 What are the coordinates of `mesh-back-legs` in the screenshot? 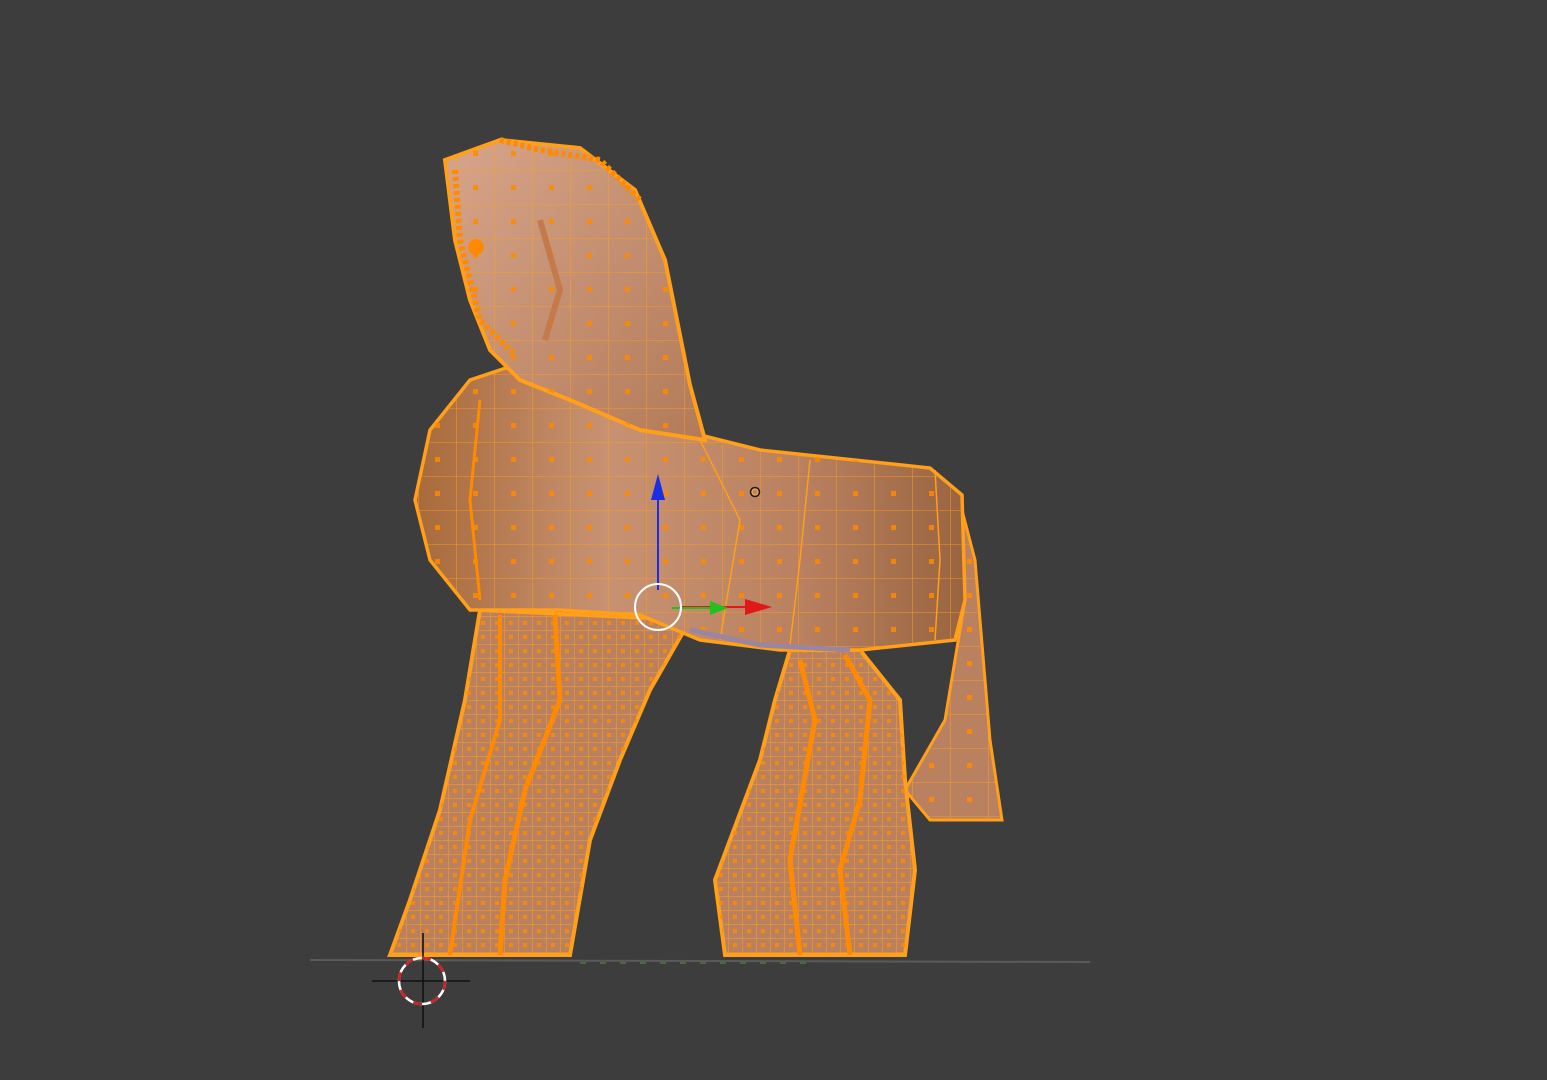 It's located at (815, 802).